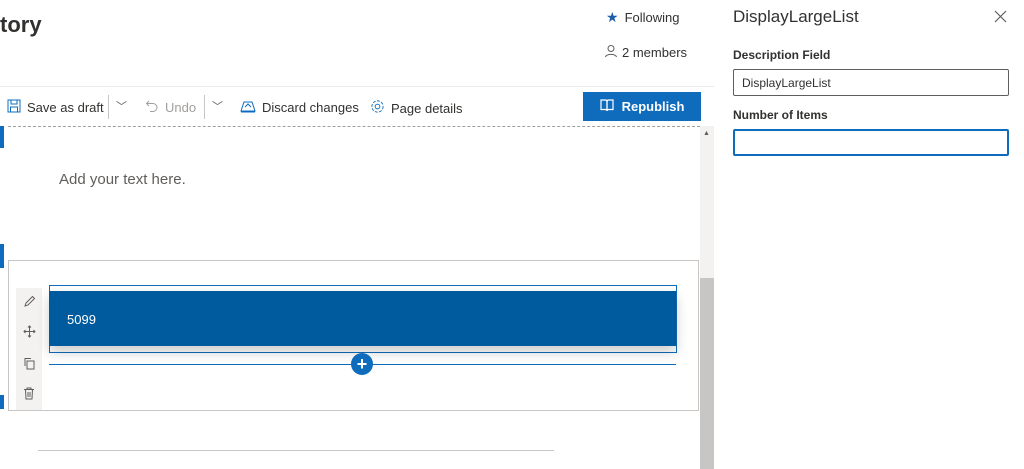 Image resolution: width=1024 pixels, height=469 pixels. I want to click on following-label: Following, so click(652, 17).